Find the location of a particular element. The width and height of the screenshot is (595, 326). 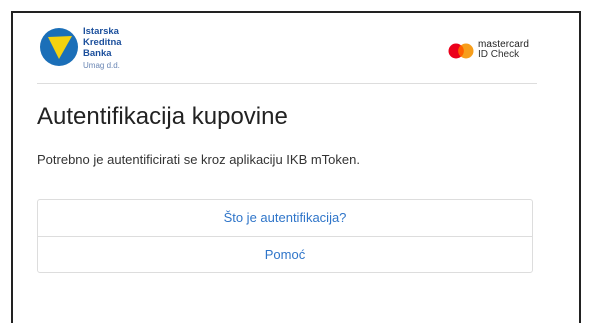

bank-name-line: Banka is located at coordinates (97, 53).